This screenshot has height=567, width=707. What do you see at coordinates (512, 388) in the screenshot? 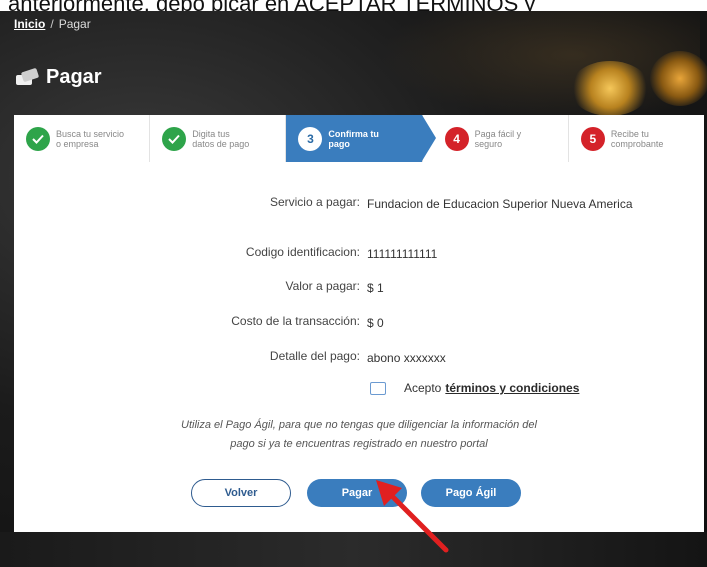
I see `terms-link: términos y condiciones` at bounding box center [512, 388].